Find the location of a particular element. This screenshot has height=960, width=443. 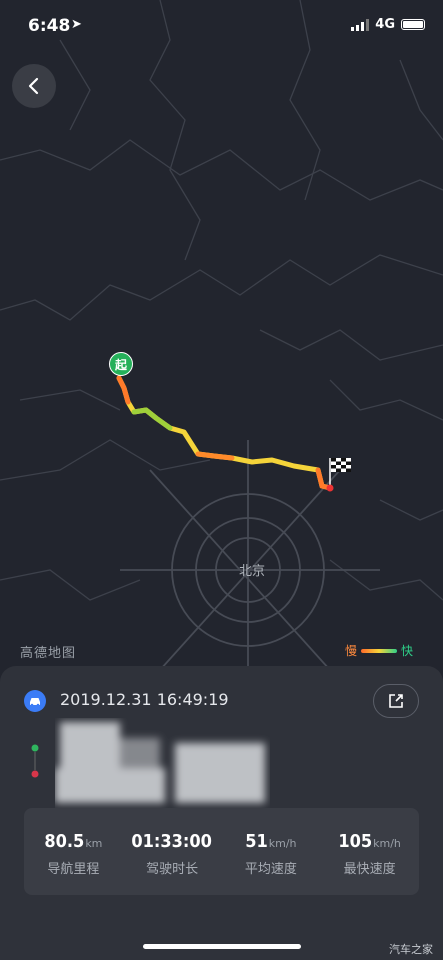

finish-flag-icon is located at coordinates (338, 475).